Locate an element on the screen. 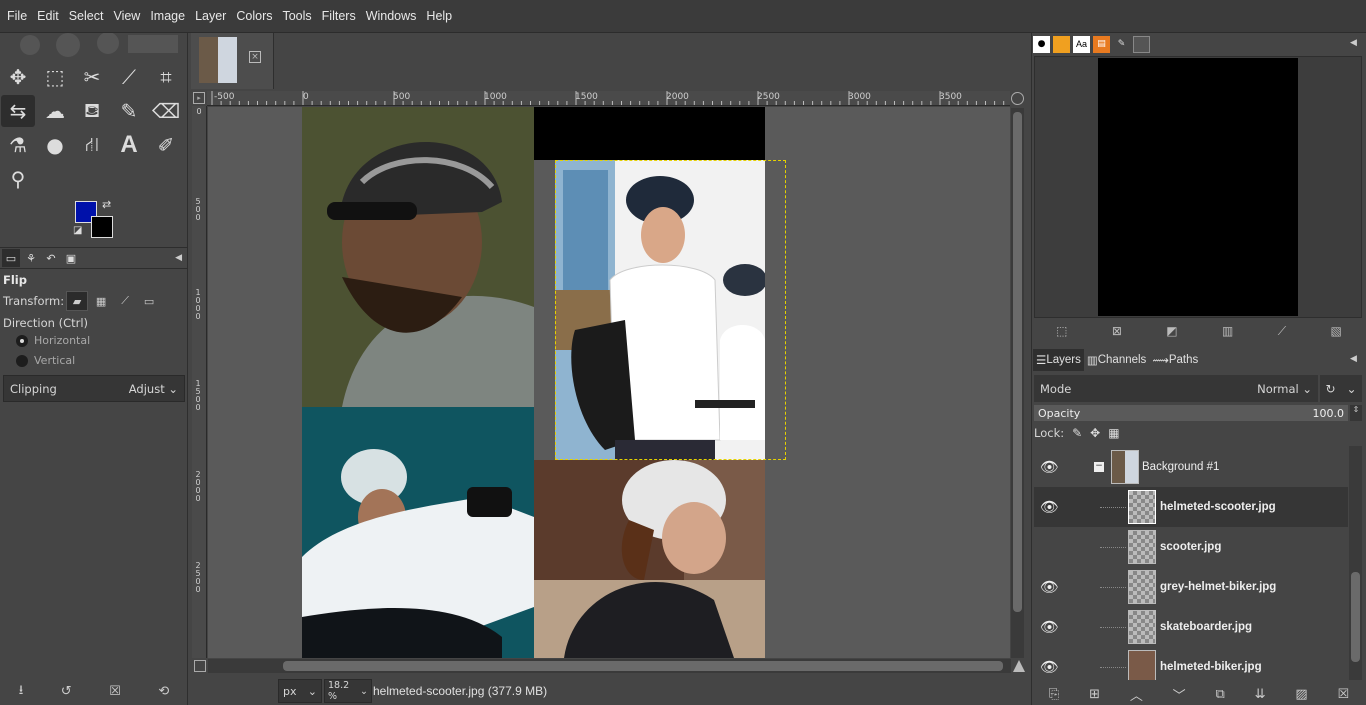 This screenshot has height=705, width=1366. images-tab-icon: ▣ is located at coordinates (71, 258).